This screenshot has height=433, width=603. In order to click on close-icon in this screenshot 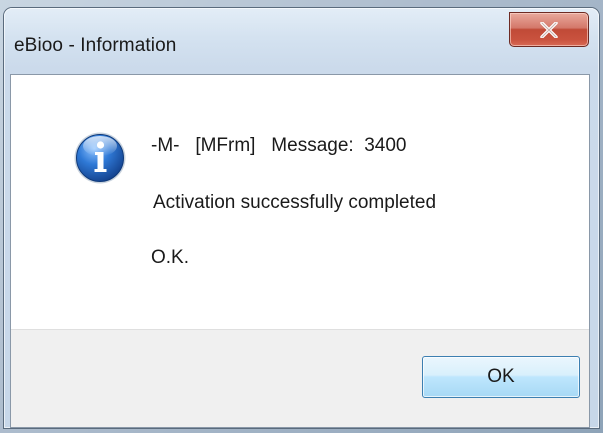, I will do `click(549, 29)`.